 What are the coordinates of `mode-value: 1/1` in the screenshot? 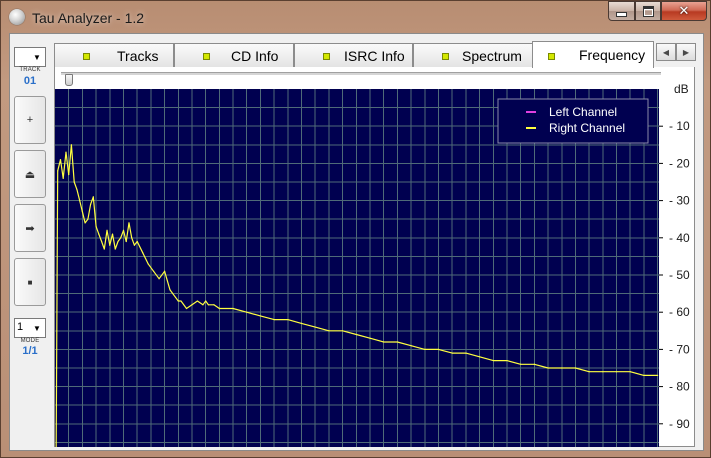 It's located at (30, 351).